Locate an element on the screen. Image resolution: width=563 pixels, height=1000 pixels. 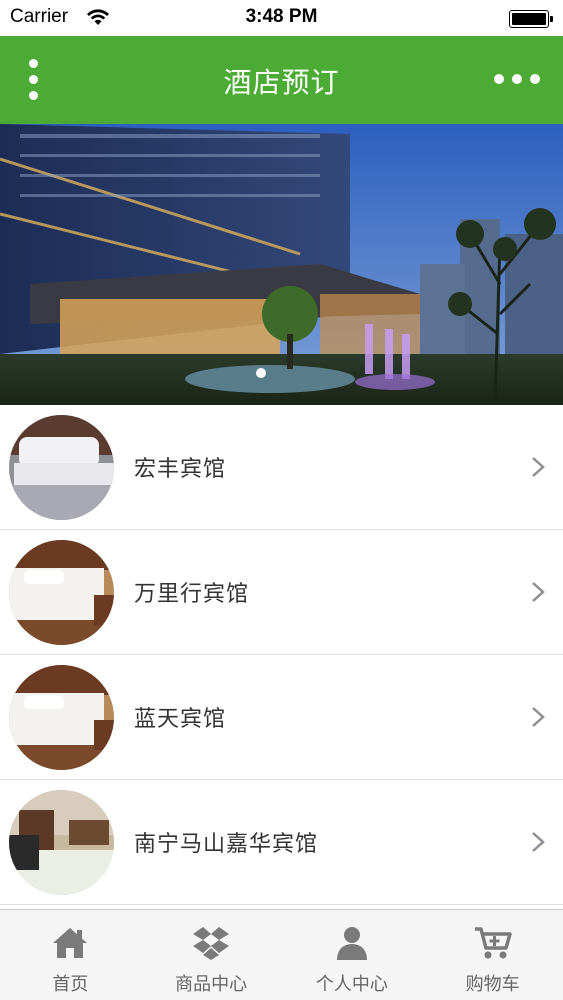
hotel-list-item: 宏丰宾馆 is located at coordinates (281, 467).